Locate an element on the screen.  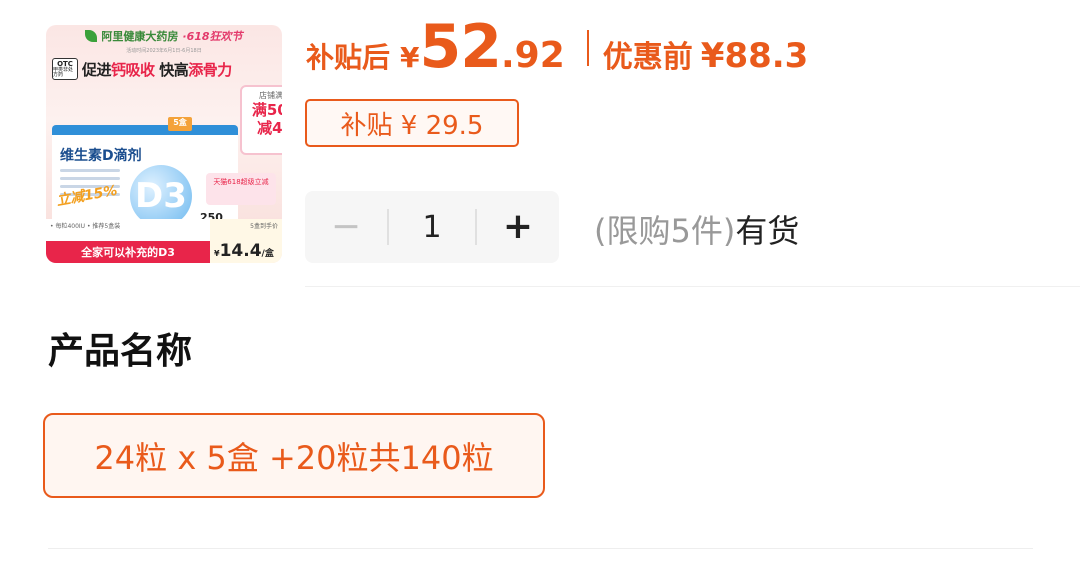
image-slogan: 促进钙吸收 快高添骨力 is located at coordinates (157, 69).